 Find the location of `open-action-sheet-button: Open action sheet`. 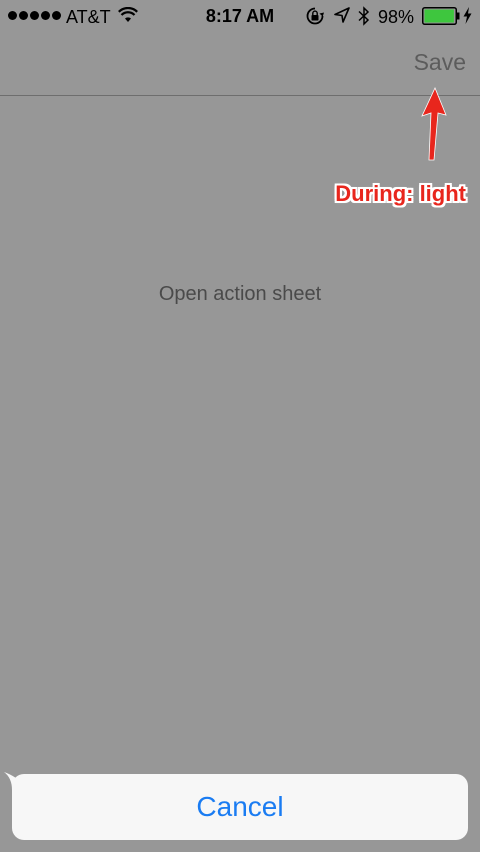

open-action-sheet-button: Open action sheet is located at coordinates (240, 294).